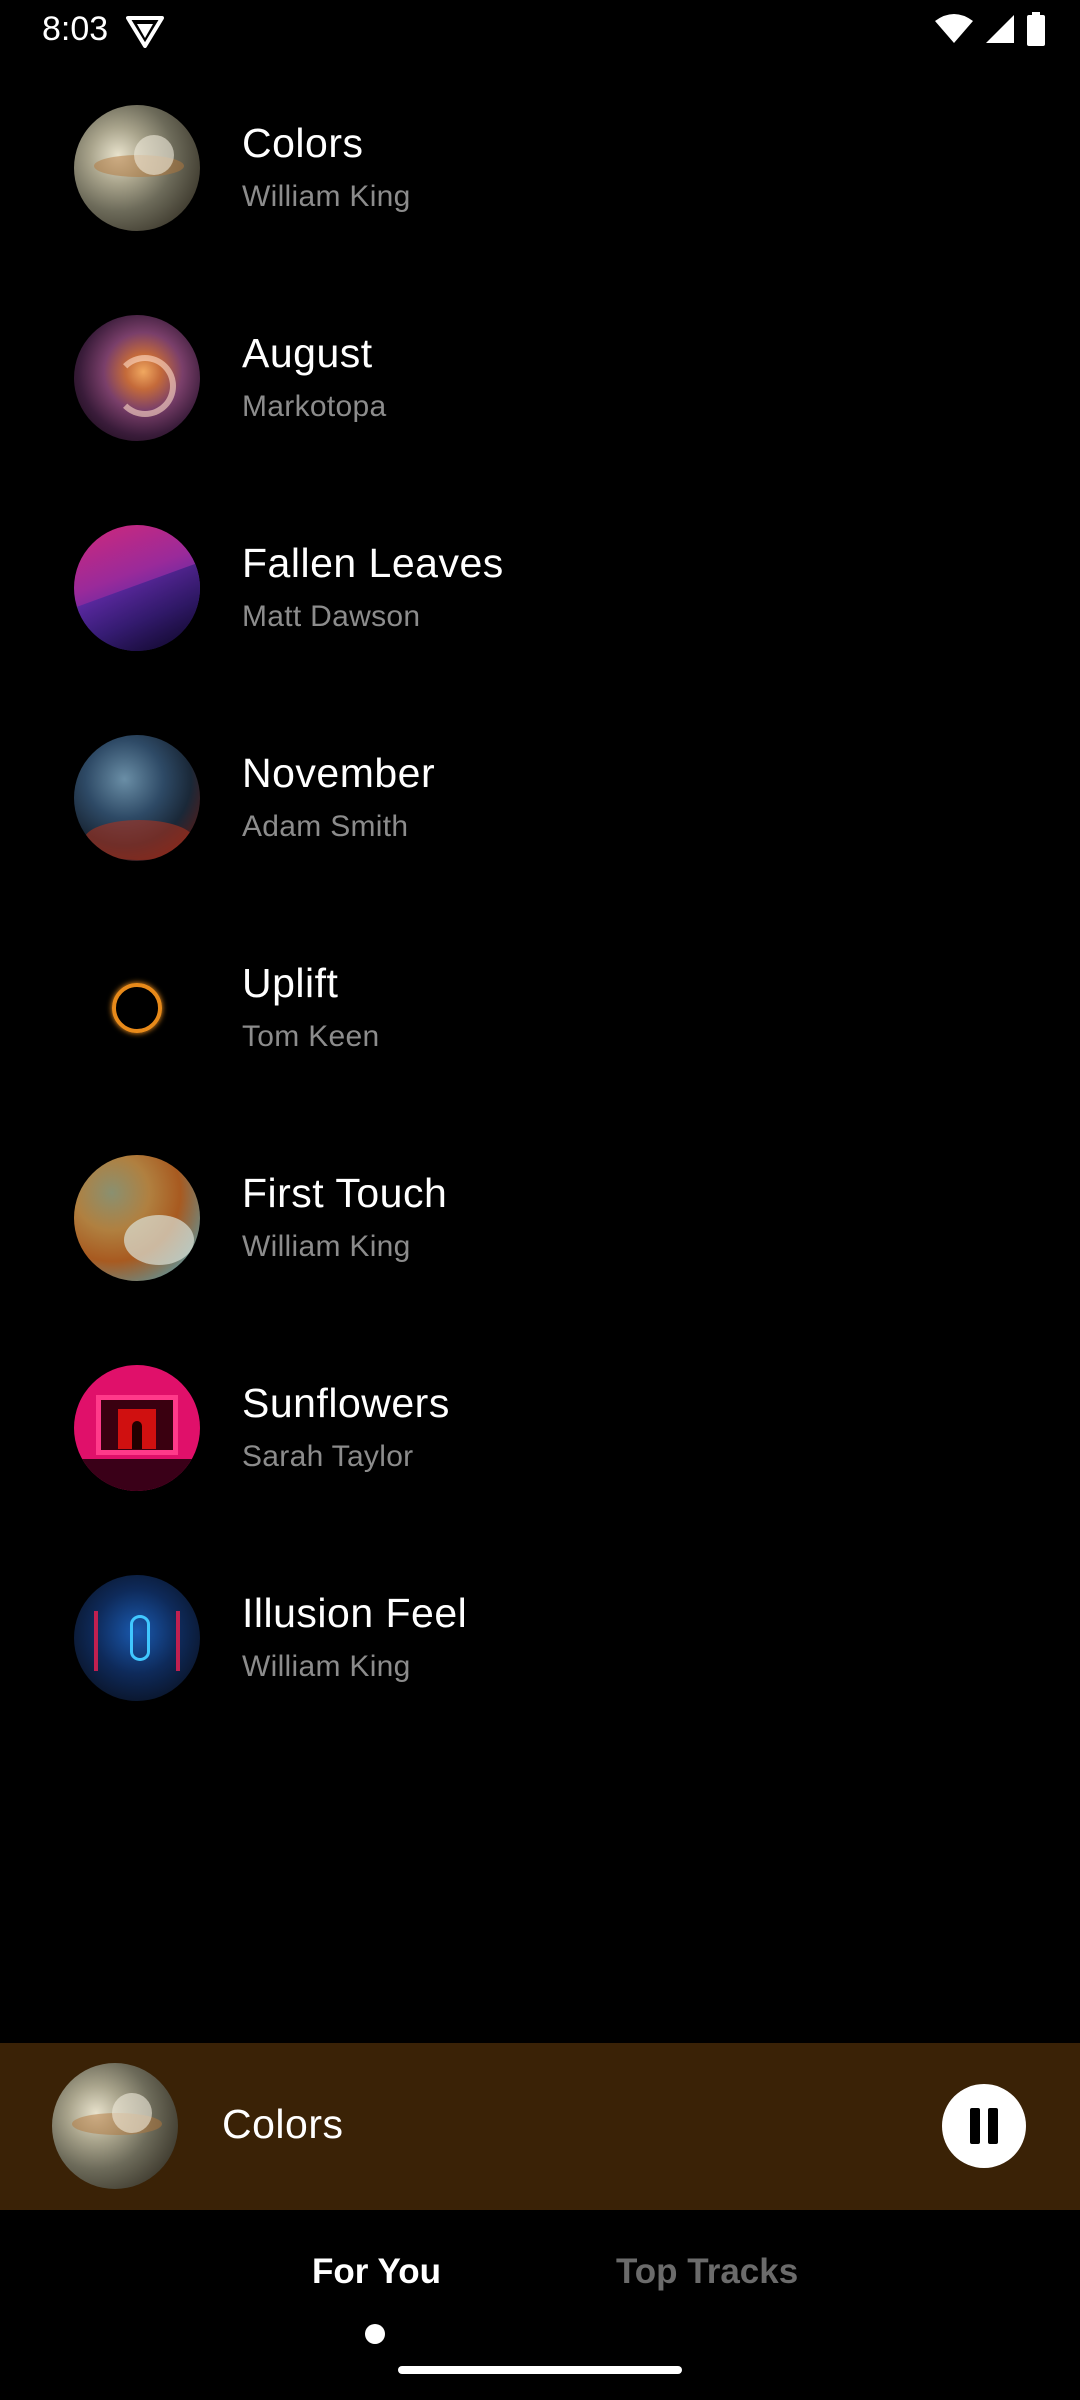 Image resolution: width=1080 pixels, height=2400 pixels. I want to click on pause-button, so click(984, 2126).